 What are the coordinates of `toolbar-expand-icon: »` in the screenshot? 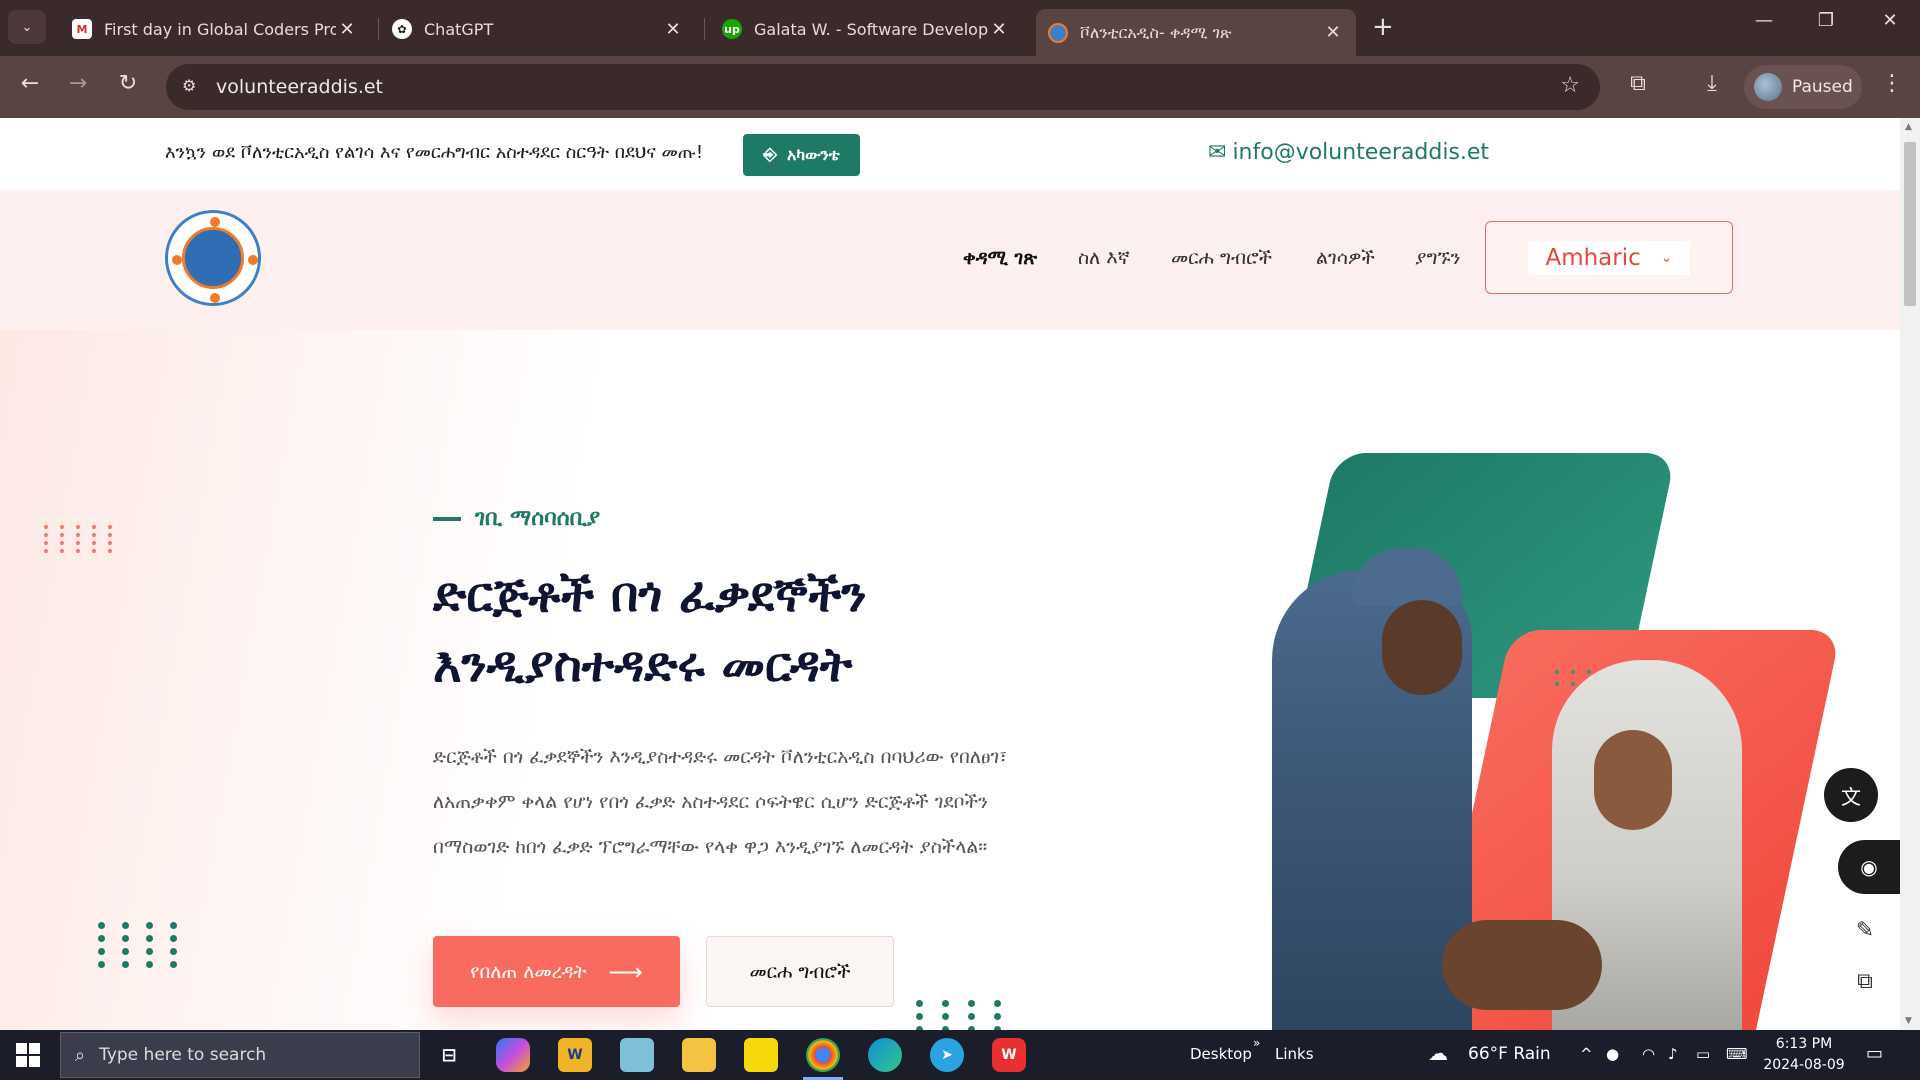 It's located at (1256, 1043).